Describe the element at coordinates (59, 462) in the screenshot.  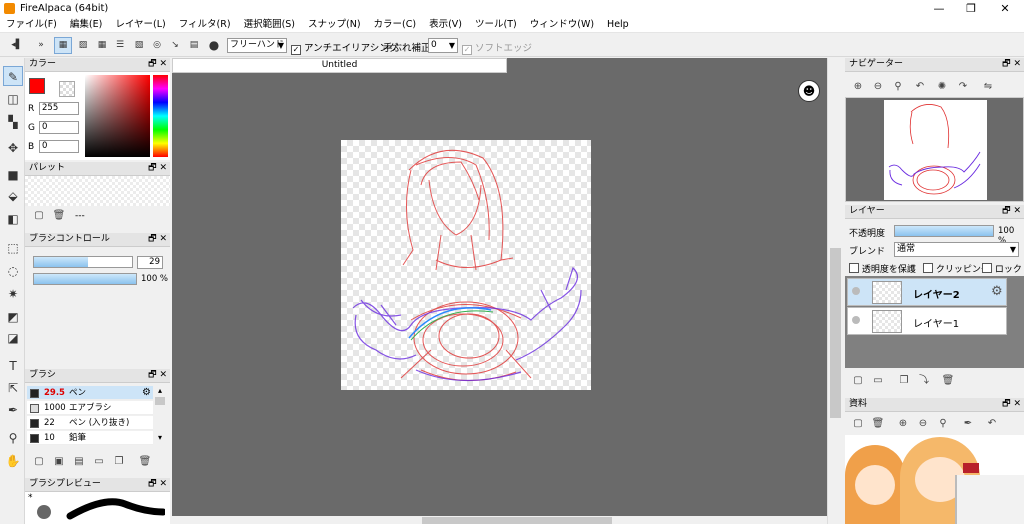
I see `brush-edit-icon: ▣` at that location.